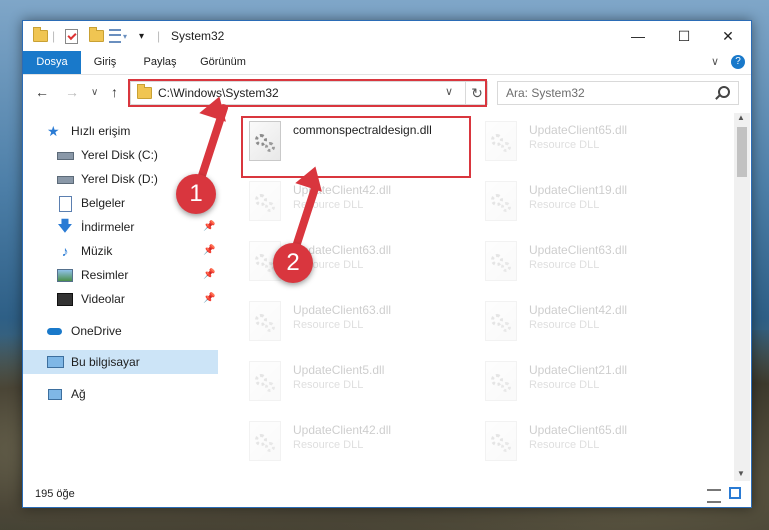 Image resolution: width=769 pixels, height=530 pixels. I want to click on properties-icon, so click(71, 36).